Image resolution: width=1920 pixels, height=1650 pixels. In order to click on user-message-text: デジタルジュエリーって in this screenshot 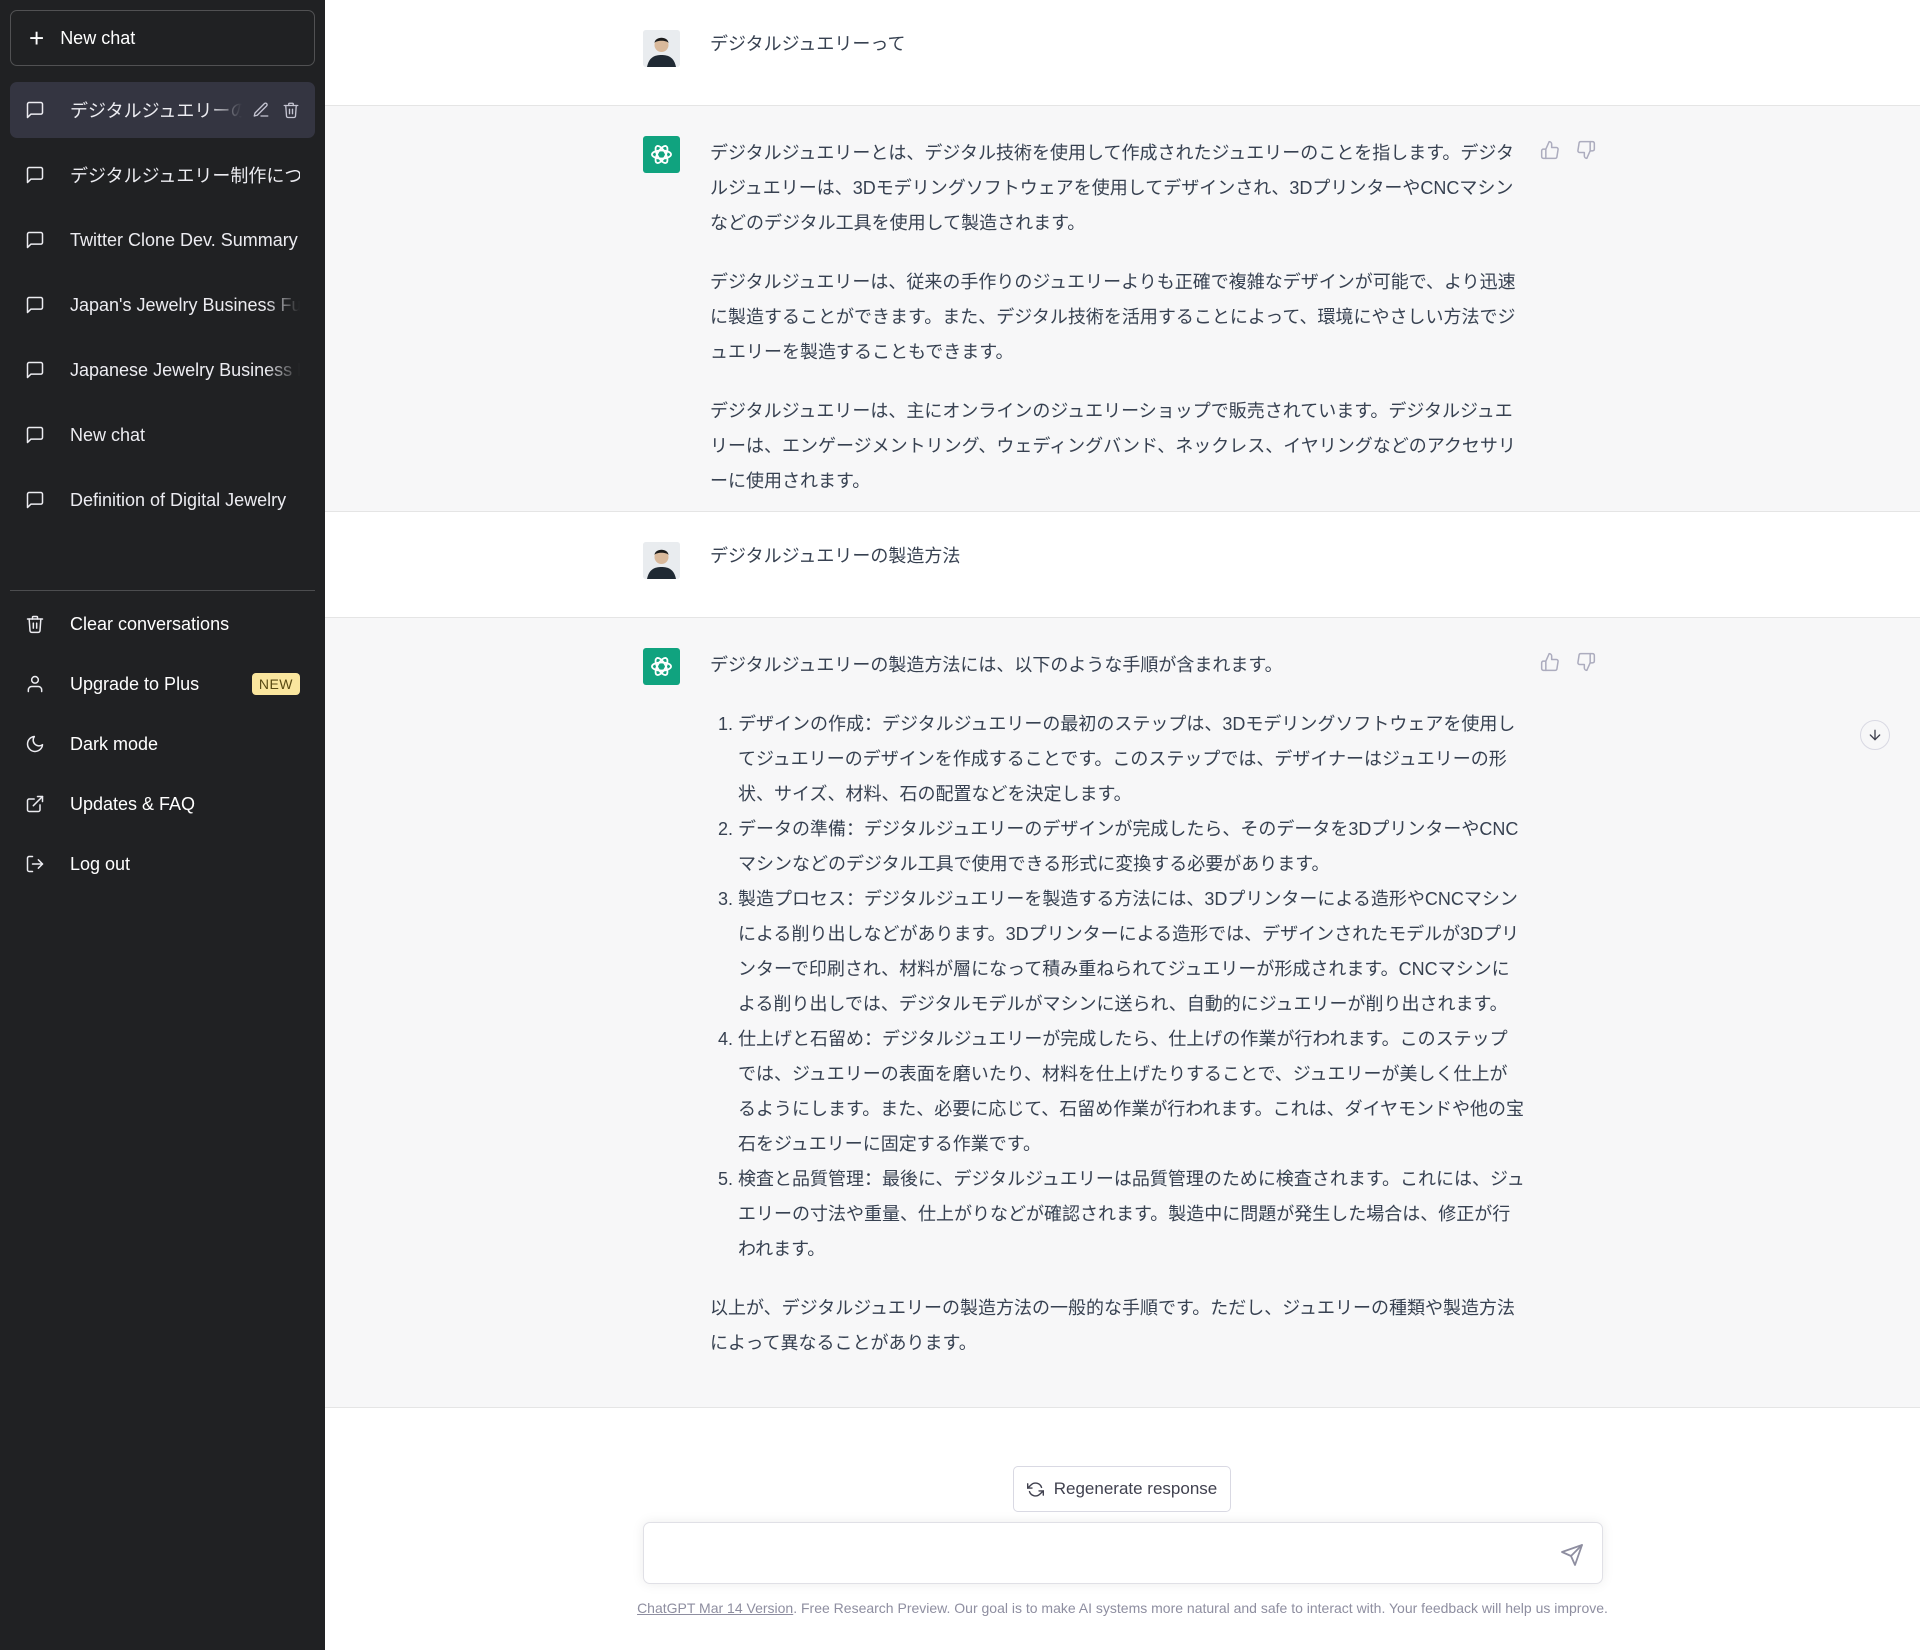, I will do `click(808, 44)`.